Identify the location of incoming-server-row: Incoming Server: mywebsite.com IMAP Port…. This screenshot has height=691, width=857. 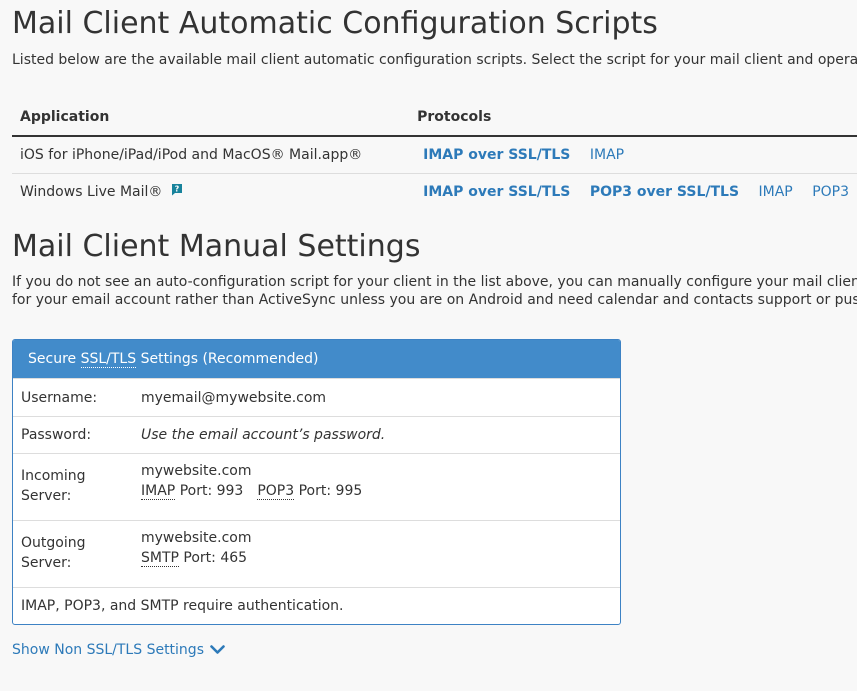
(316, 486).